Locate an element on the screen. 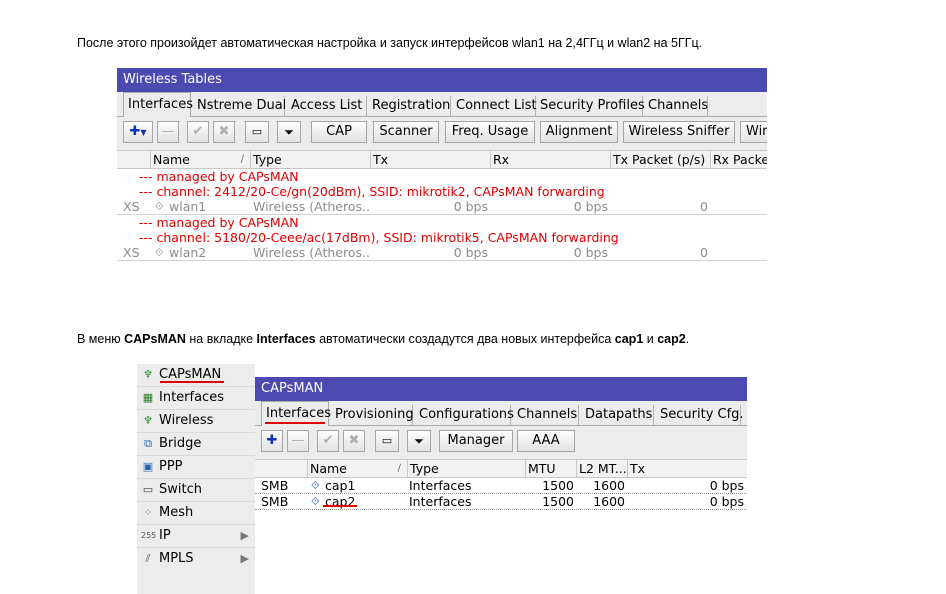 The height and width of the screenshot is (594, 946). column-rx: Rx is located at coordinates (550, 159).